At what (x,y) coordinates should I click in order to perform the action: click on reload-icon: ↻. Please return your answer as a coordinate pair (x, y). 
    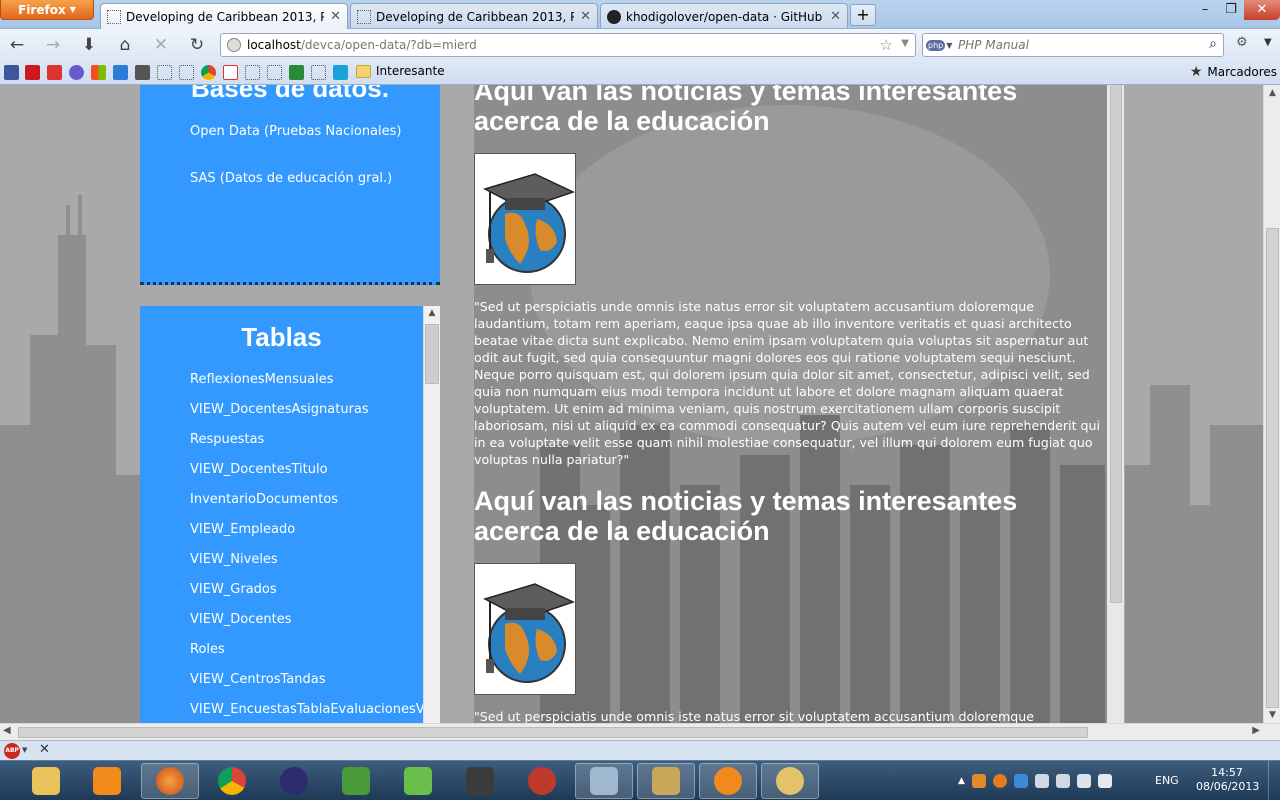
    Looking at the image, I should click on (197, 45).